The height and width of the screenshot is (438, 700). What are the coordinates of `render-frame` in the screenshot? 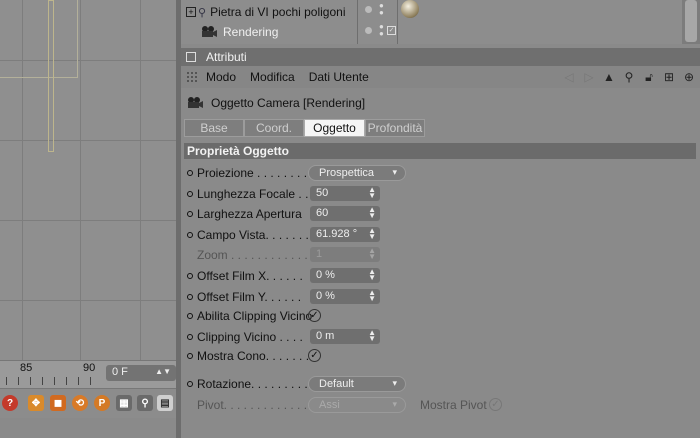 It's located at (39, 39).